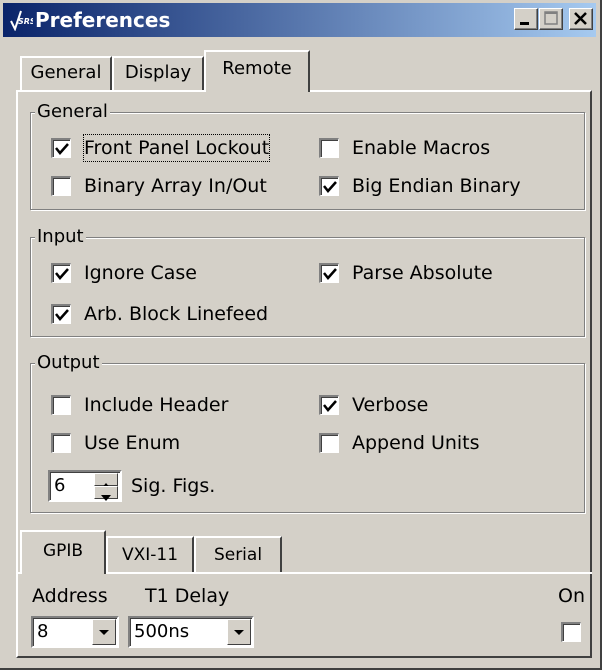 This screenshot has width=602, height=670. Describe the element at coordinates (390, 405) in the screenshot. I see `verbose-label: Verbose` at that location.